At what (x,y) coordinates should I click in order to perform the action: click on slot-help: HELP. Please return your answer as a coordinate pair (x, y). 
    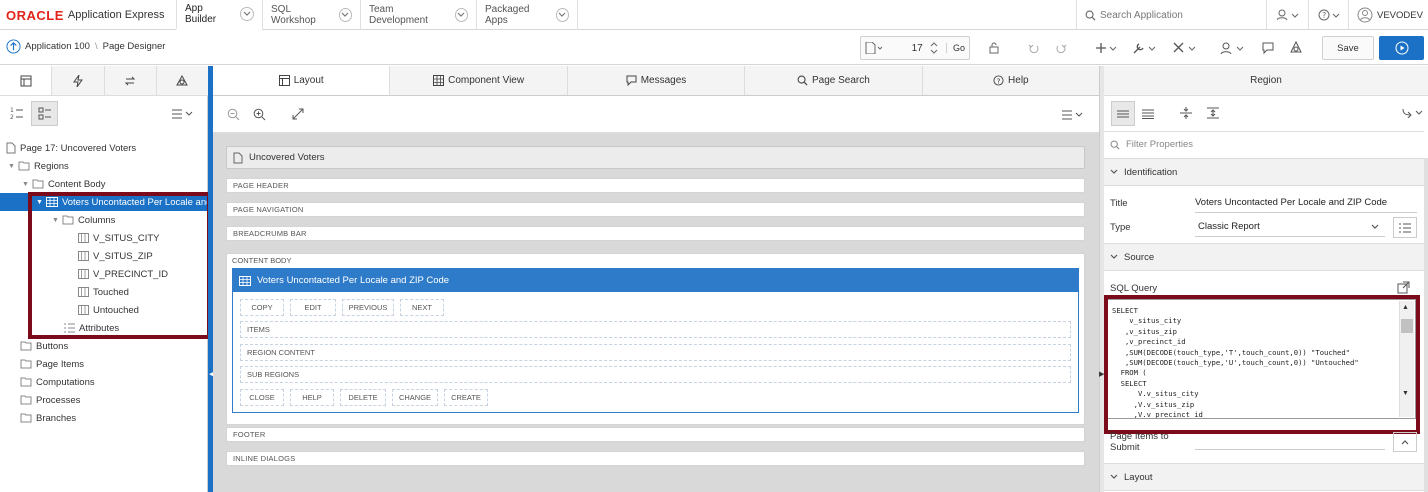
    Looking at the image, I should click on (312, 397).